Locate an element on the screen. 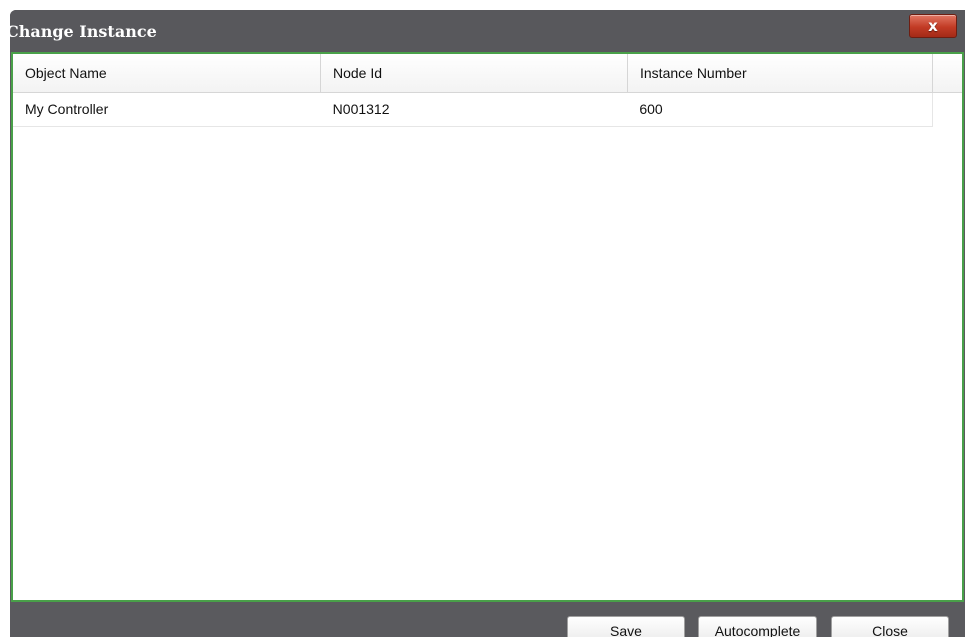  title-bar: Change Instance x is located at coordinates (487, 31).